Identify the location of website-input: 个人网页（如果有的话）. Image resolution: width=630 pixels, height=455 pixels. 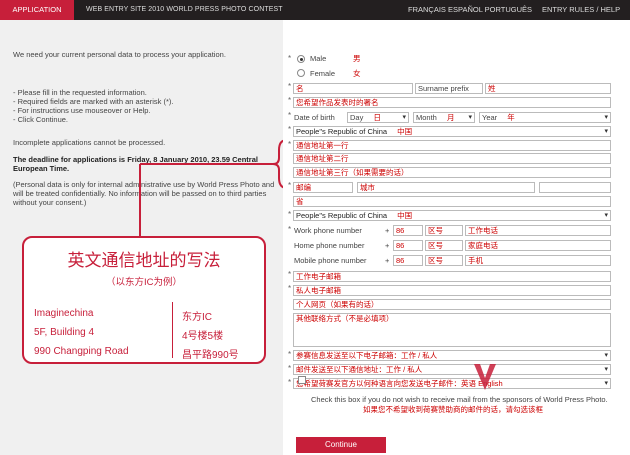
(452, 304).